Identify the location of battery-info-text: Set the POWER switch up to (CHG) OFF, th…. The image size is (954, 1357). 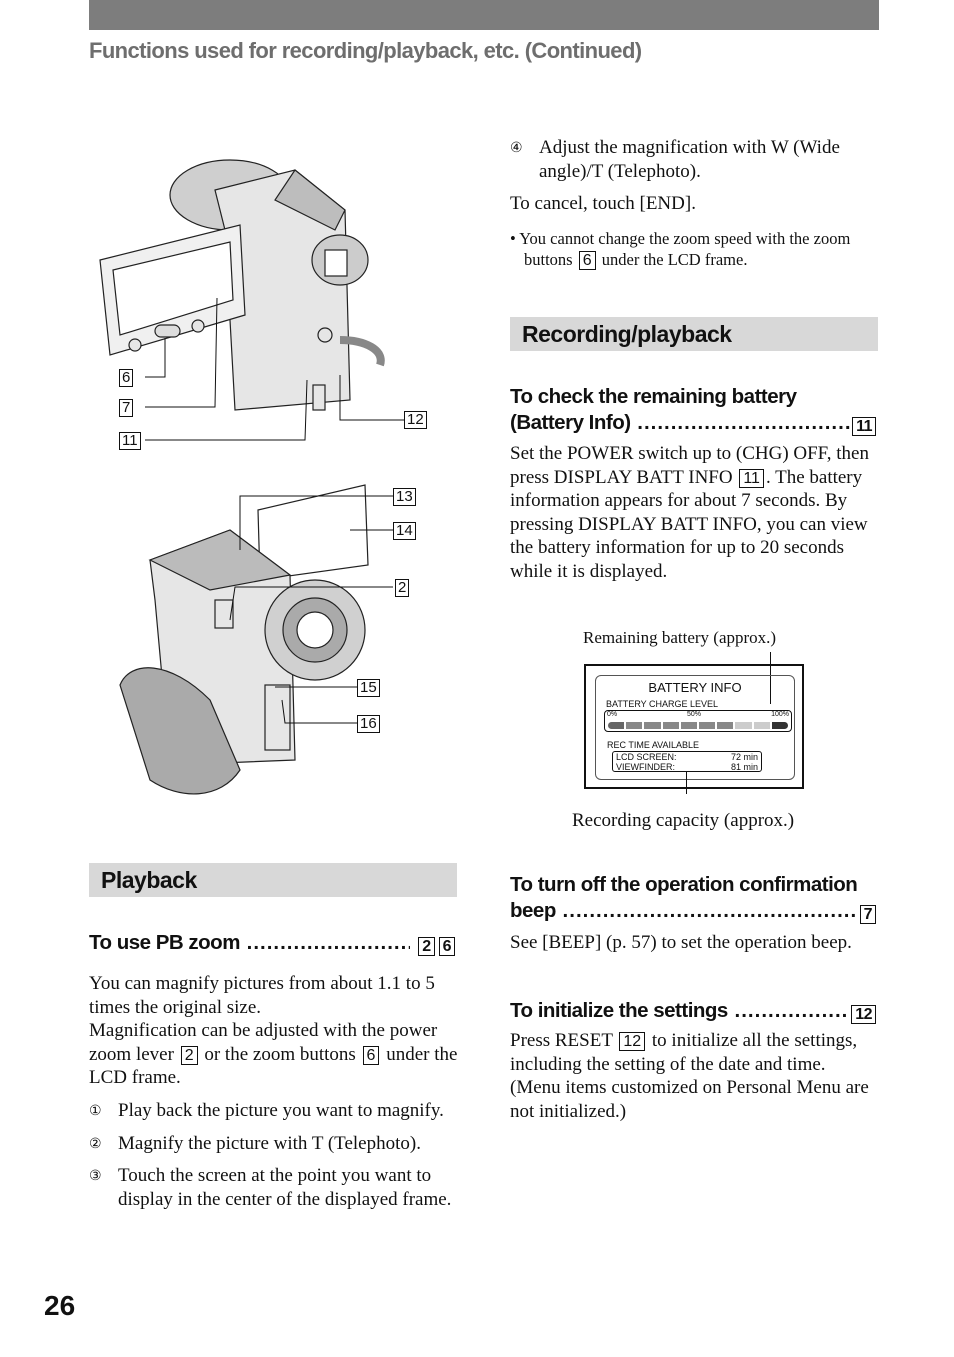
(694, 513).